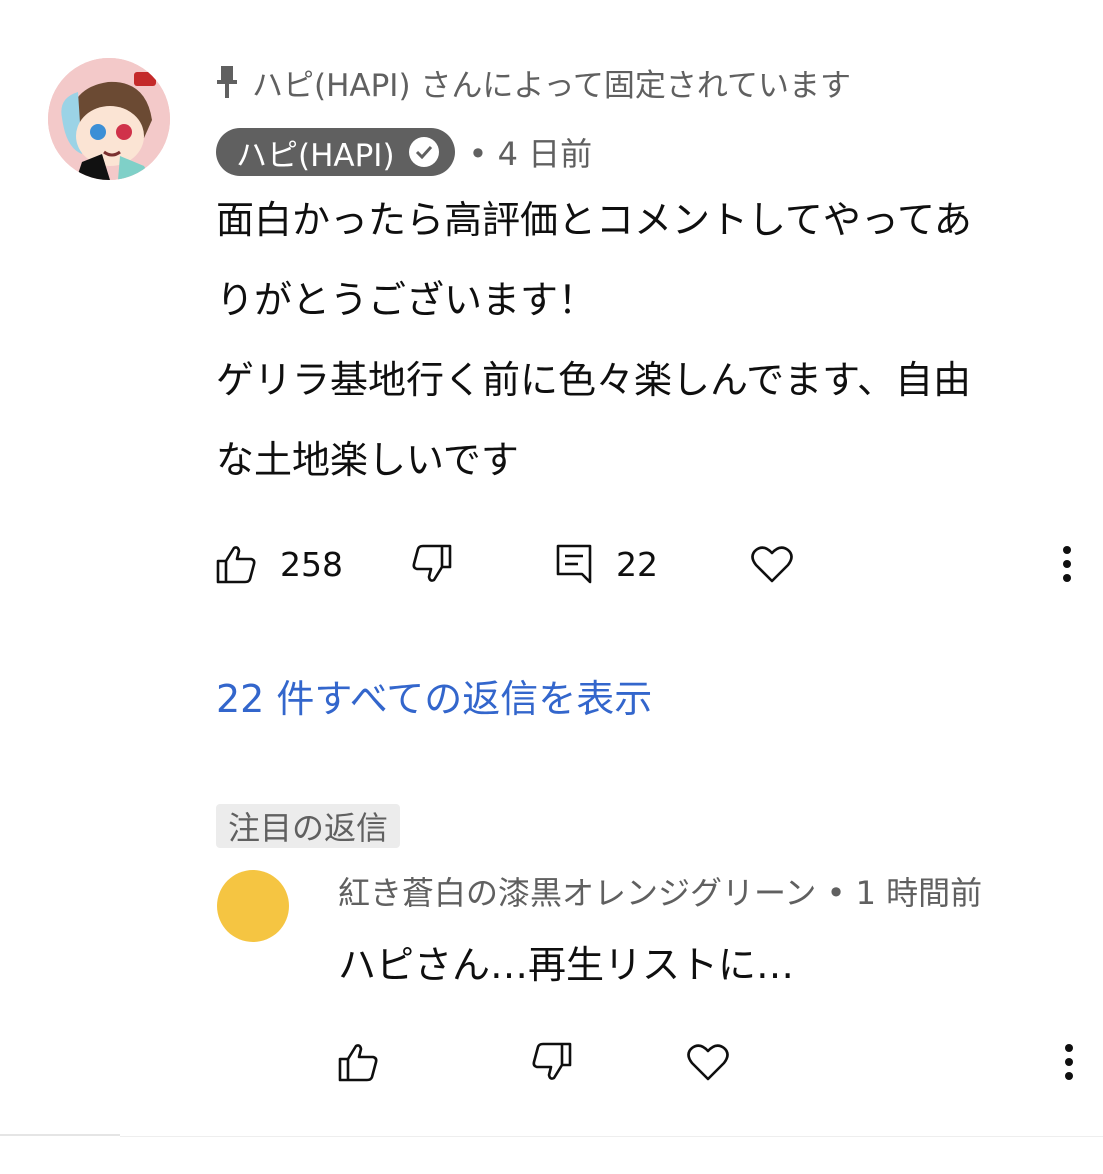  Describe the element at coordinates (904, 893) in the screenshot. I see `reply-time: • 1 時間前` at that location.